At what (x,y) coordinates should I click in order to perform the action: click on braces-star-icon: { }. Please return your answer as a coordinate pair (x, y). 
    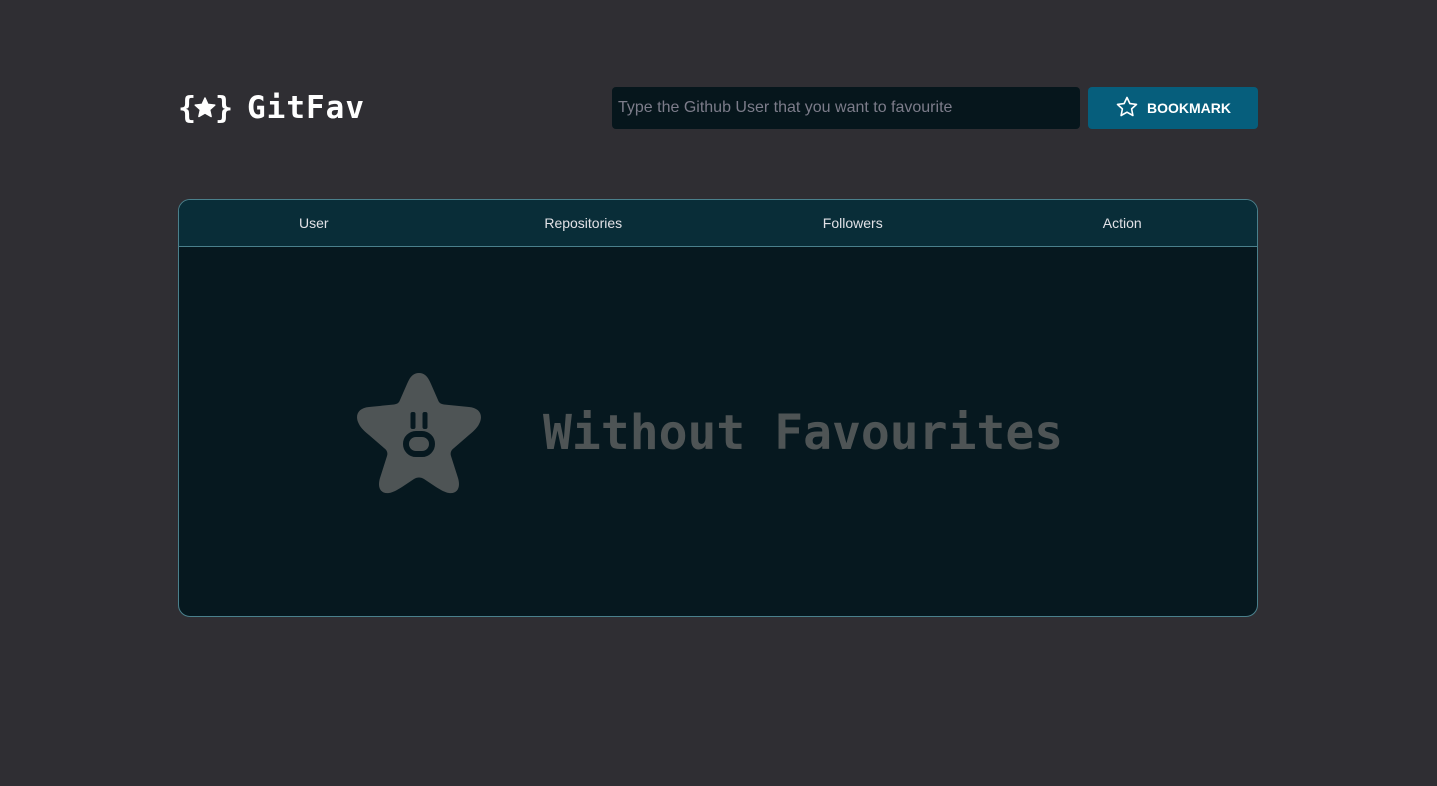
    Looking at the image, I should click on (205, 108).